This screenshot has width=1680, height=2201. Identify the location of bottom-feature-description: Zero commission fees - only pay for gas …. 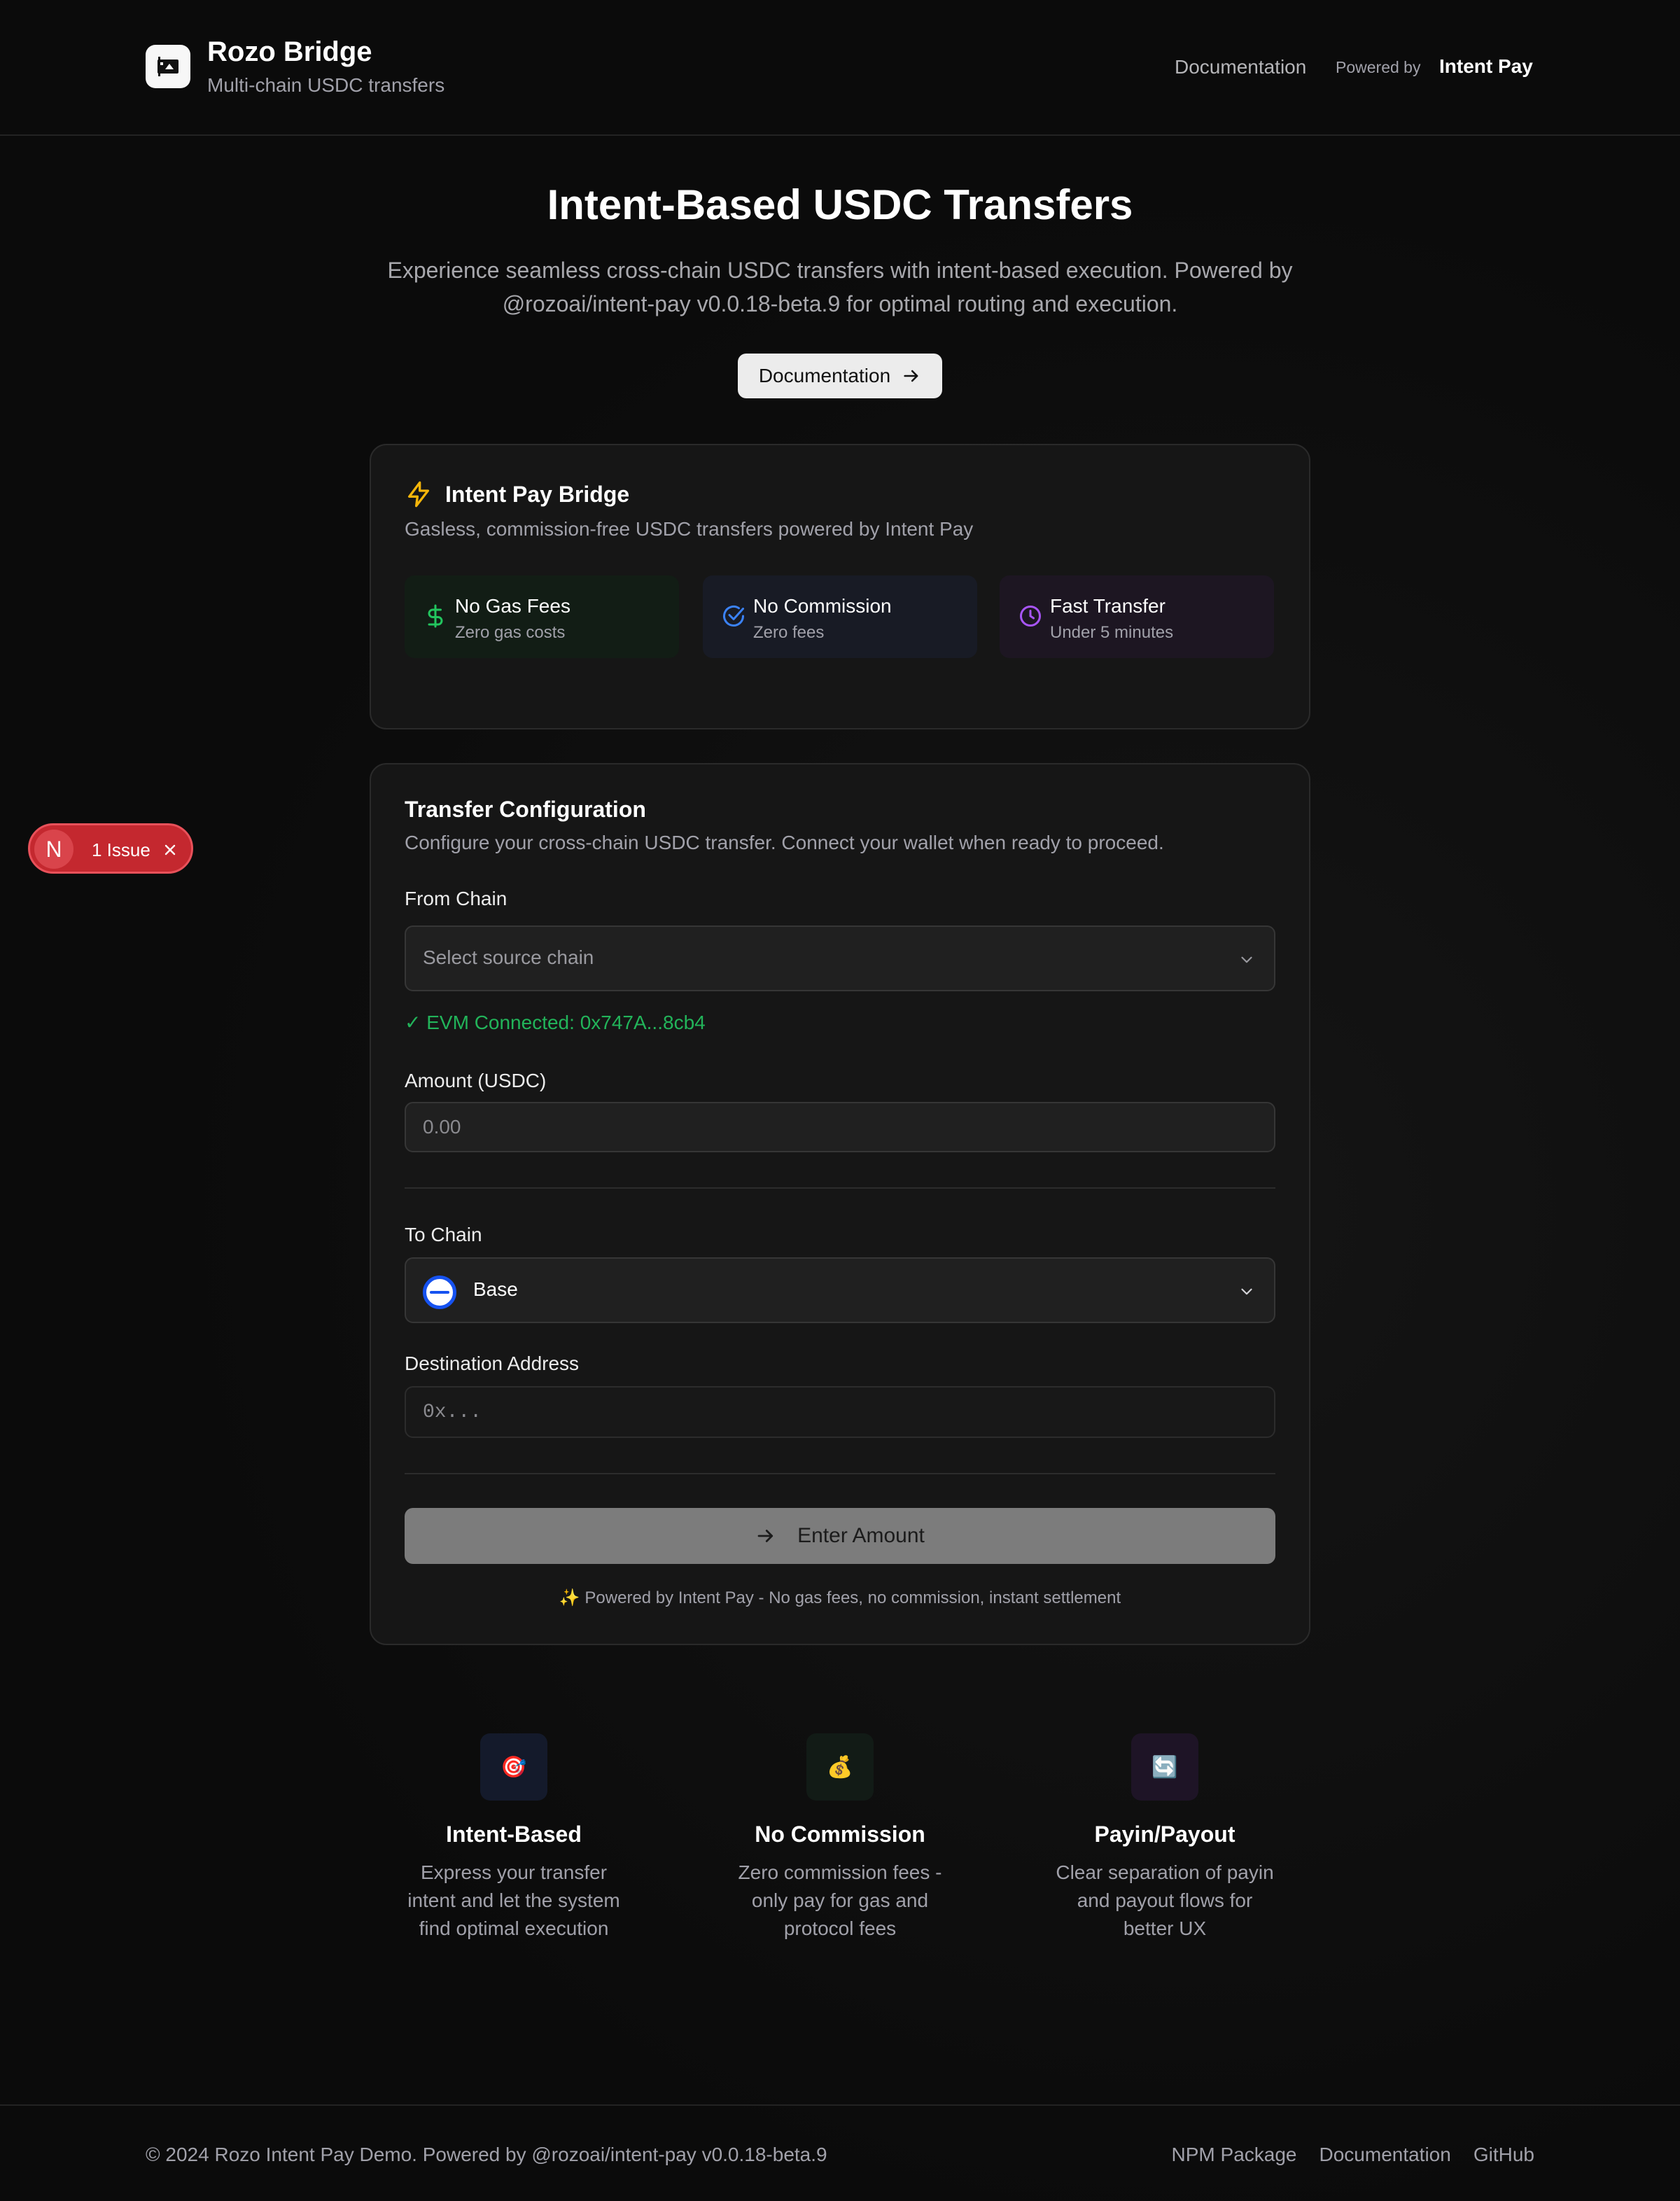
(840, 1900).